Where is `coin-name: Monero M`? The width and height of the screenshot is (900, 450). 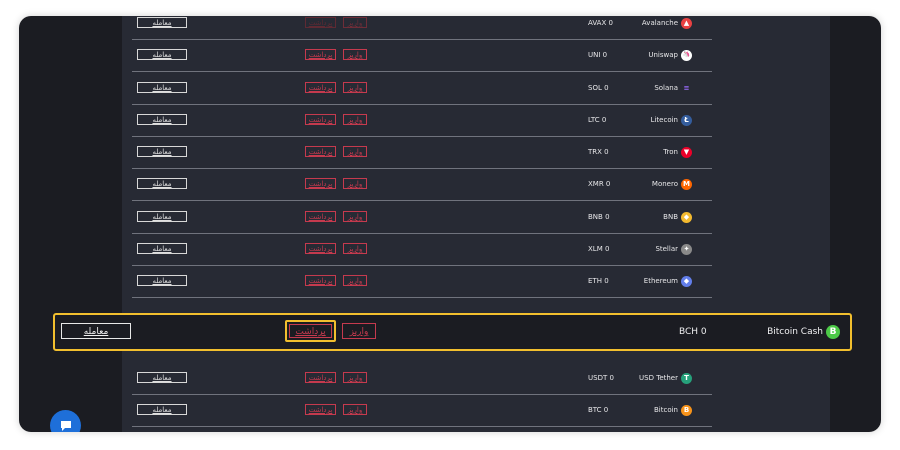
coin-name: Monero M is located at coordinates (672, 184).